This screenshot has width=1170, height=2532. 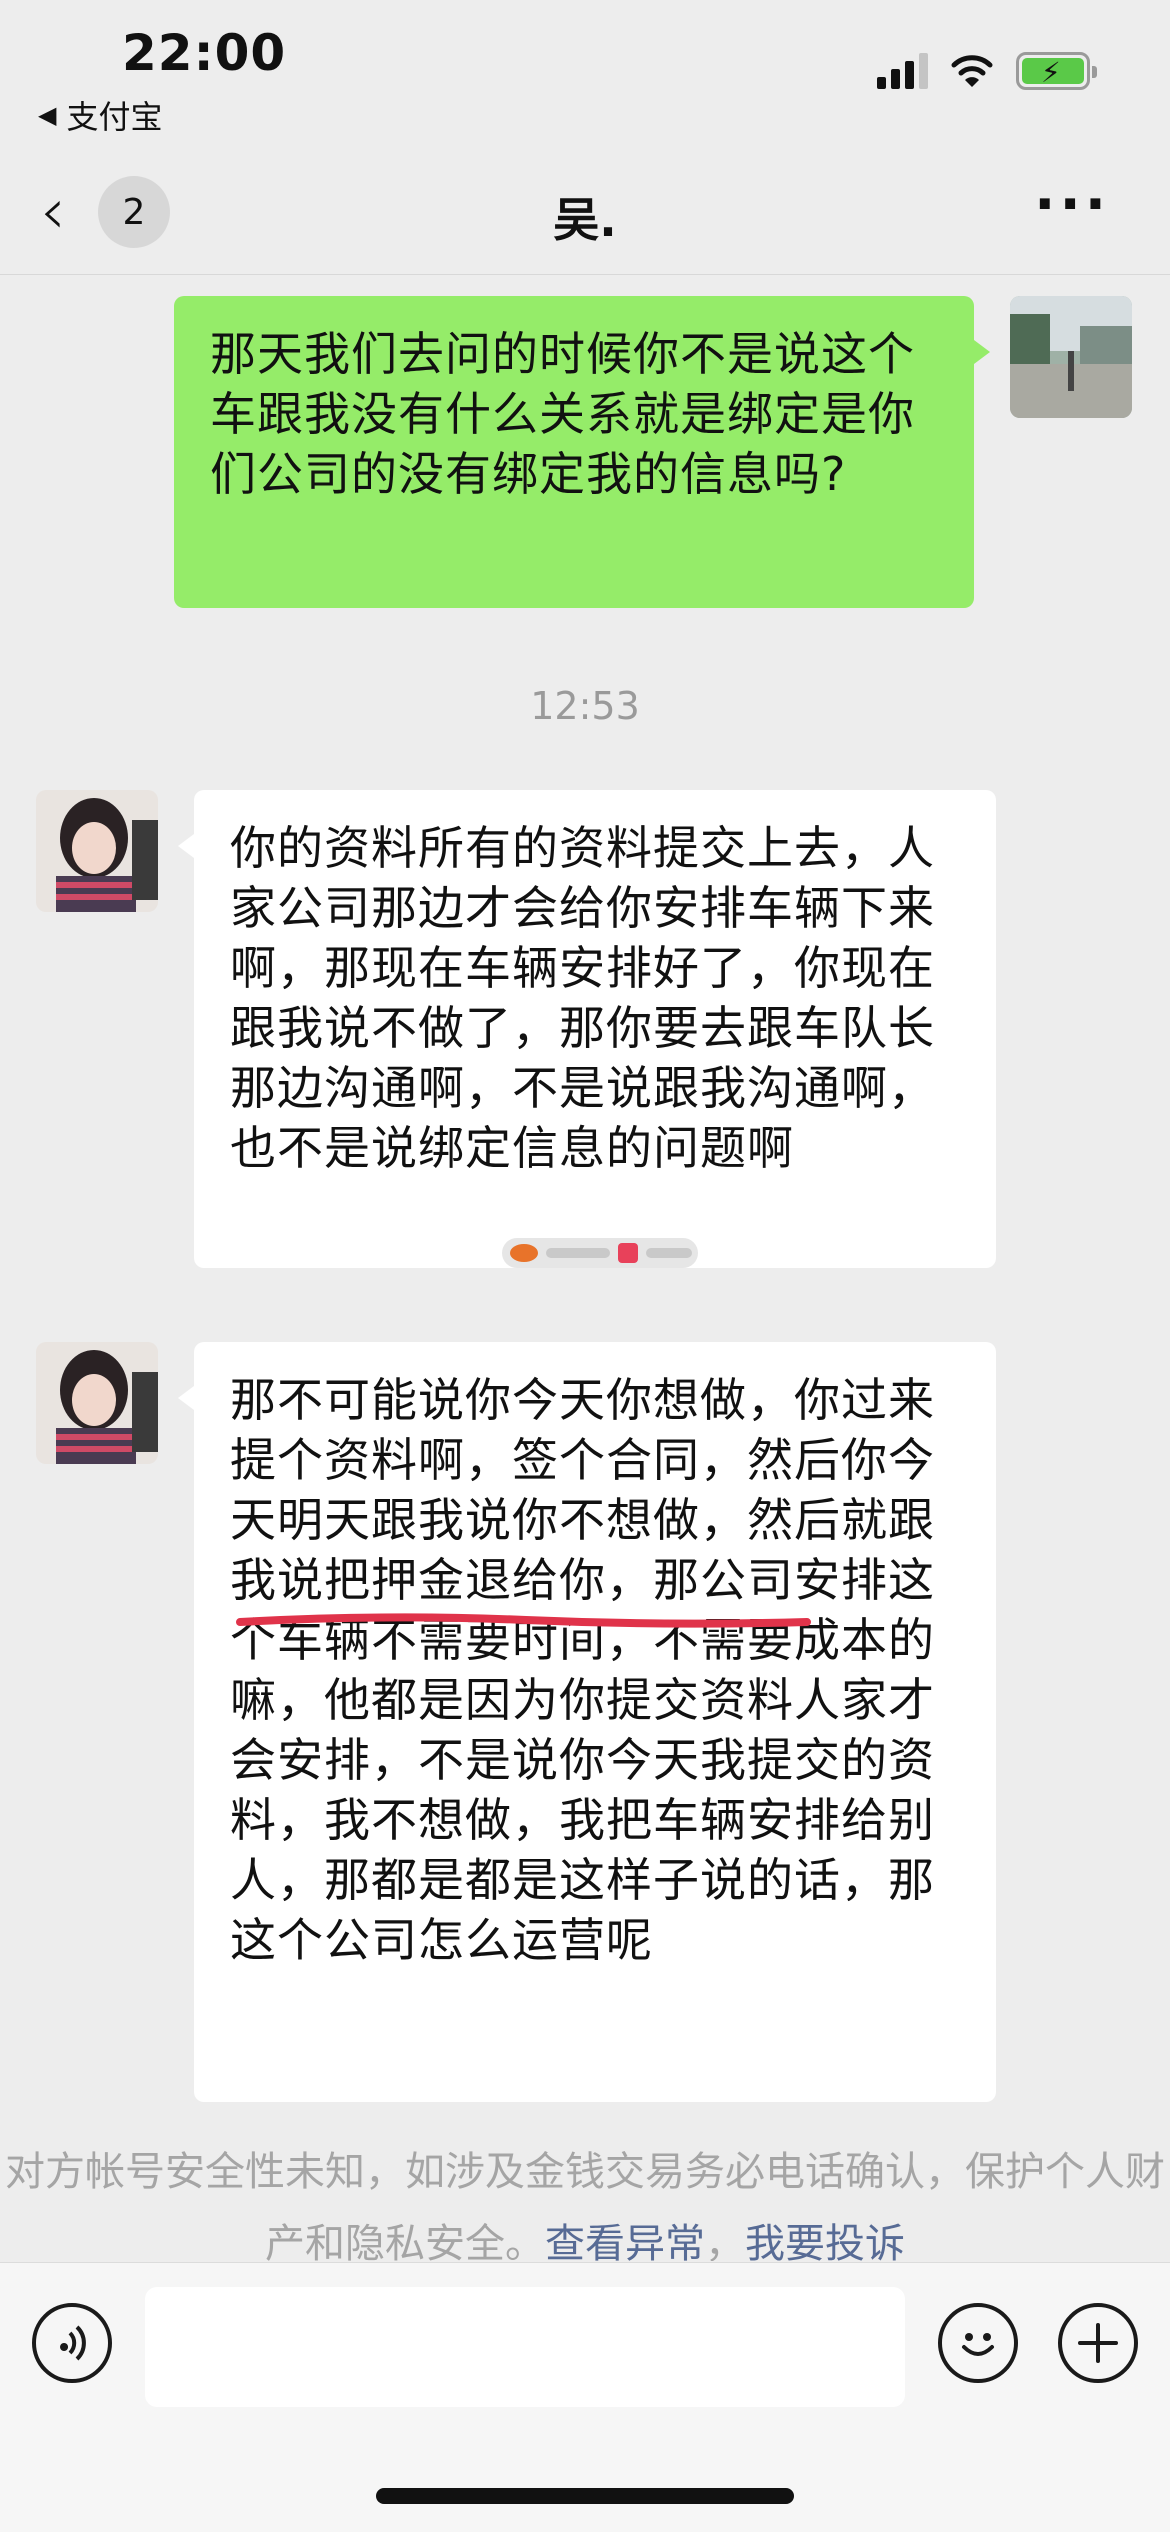 What do you see at coordinates (1098, 2343) in the screenshot?
I see `plus-icon` at bounding box center [1098, 2343].